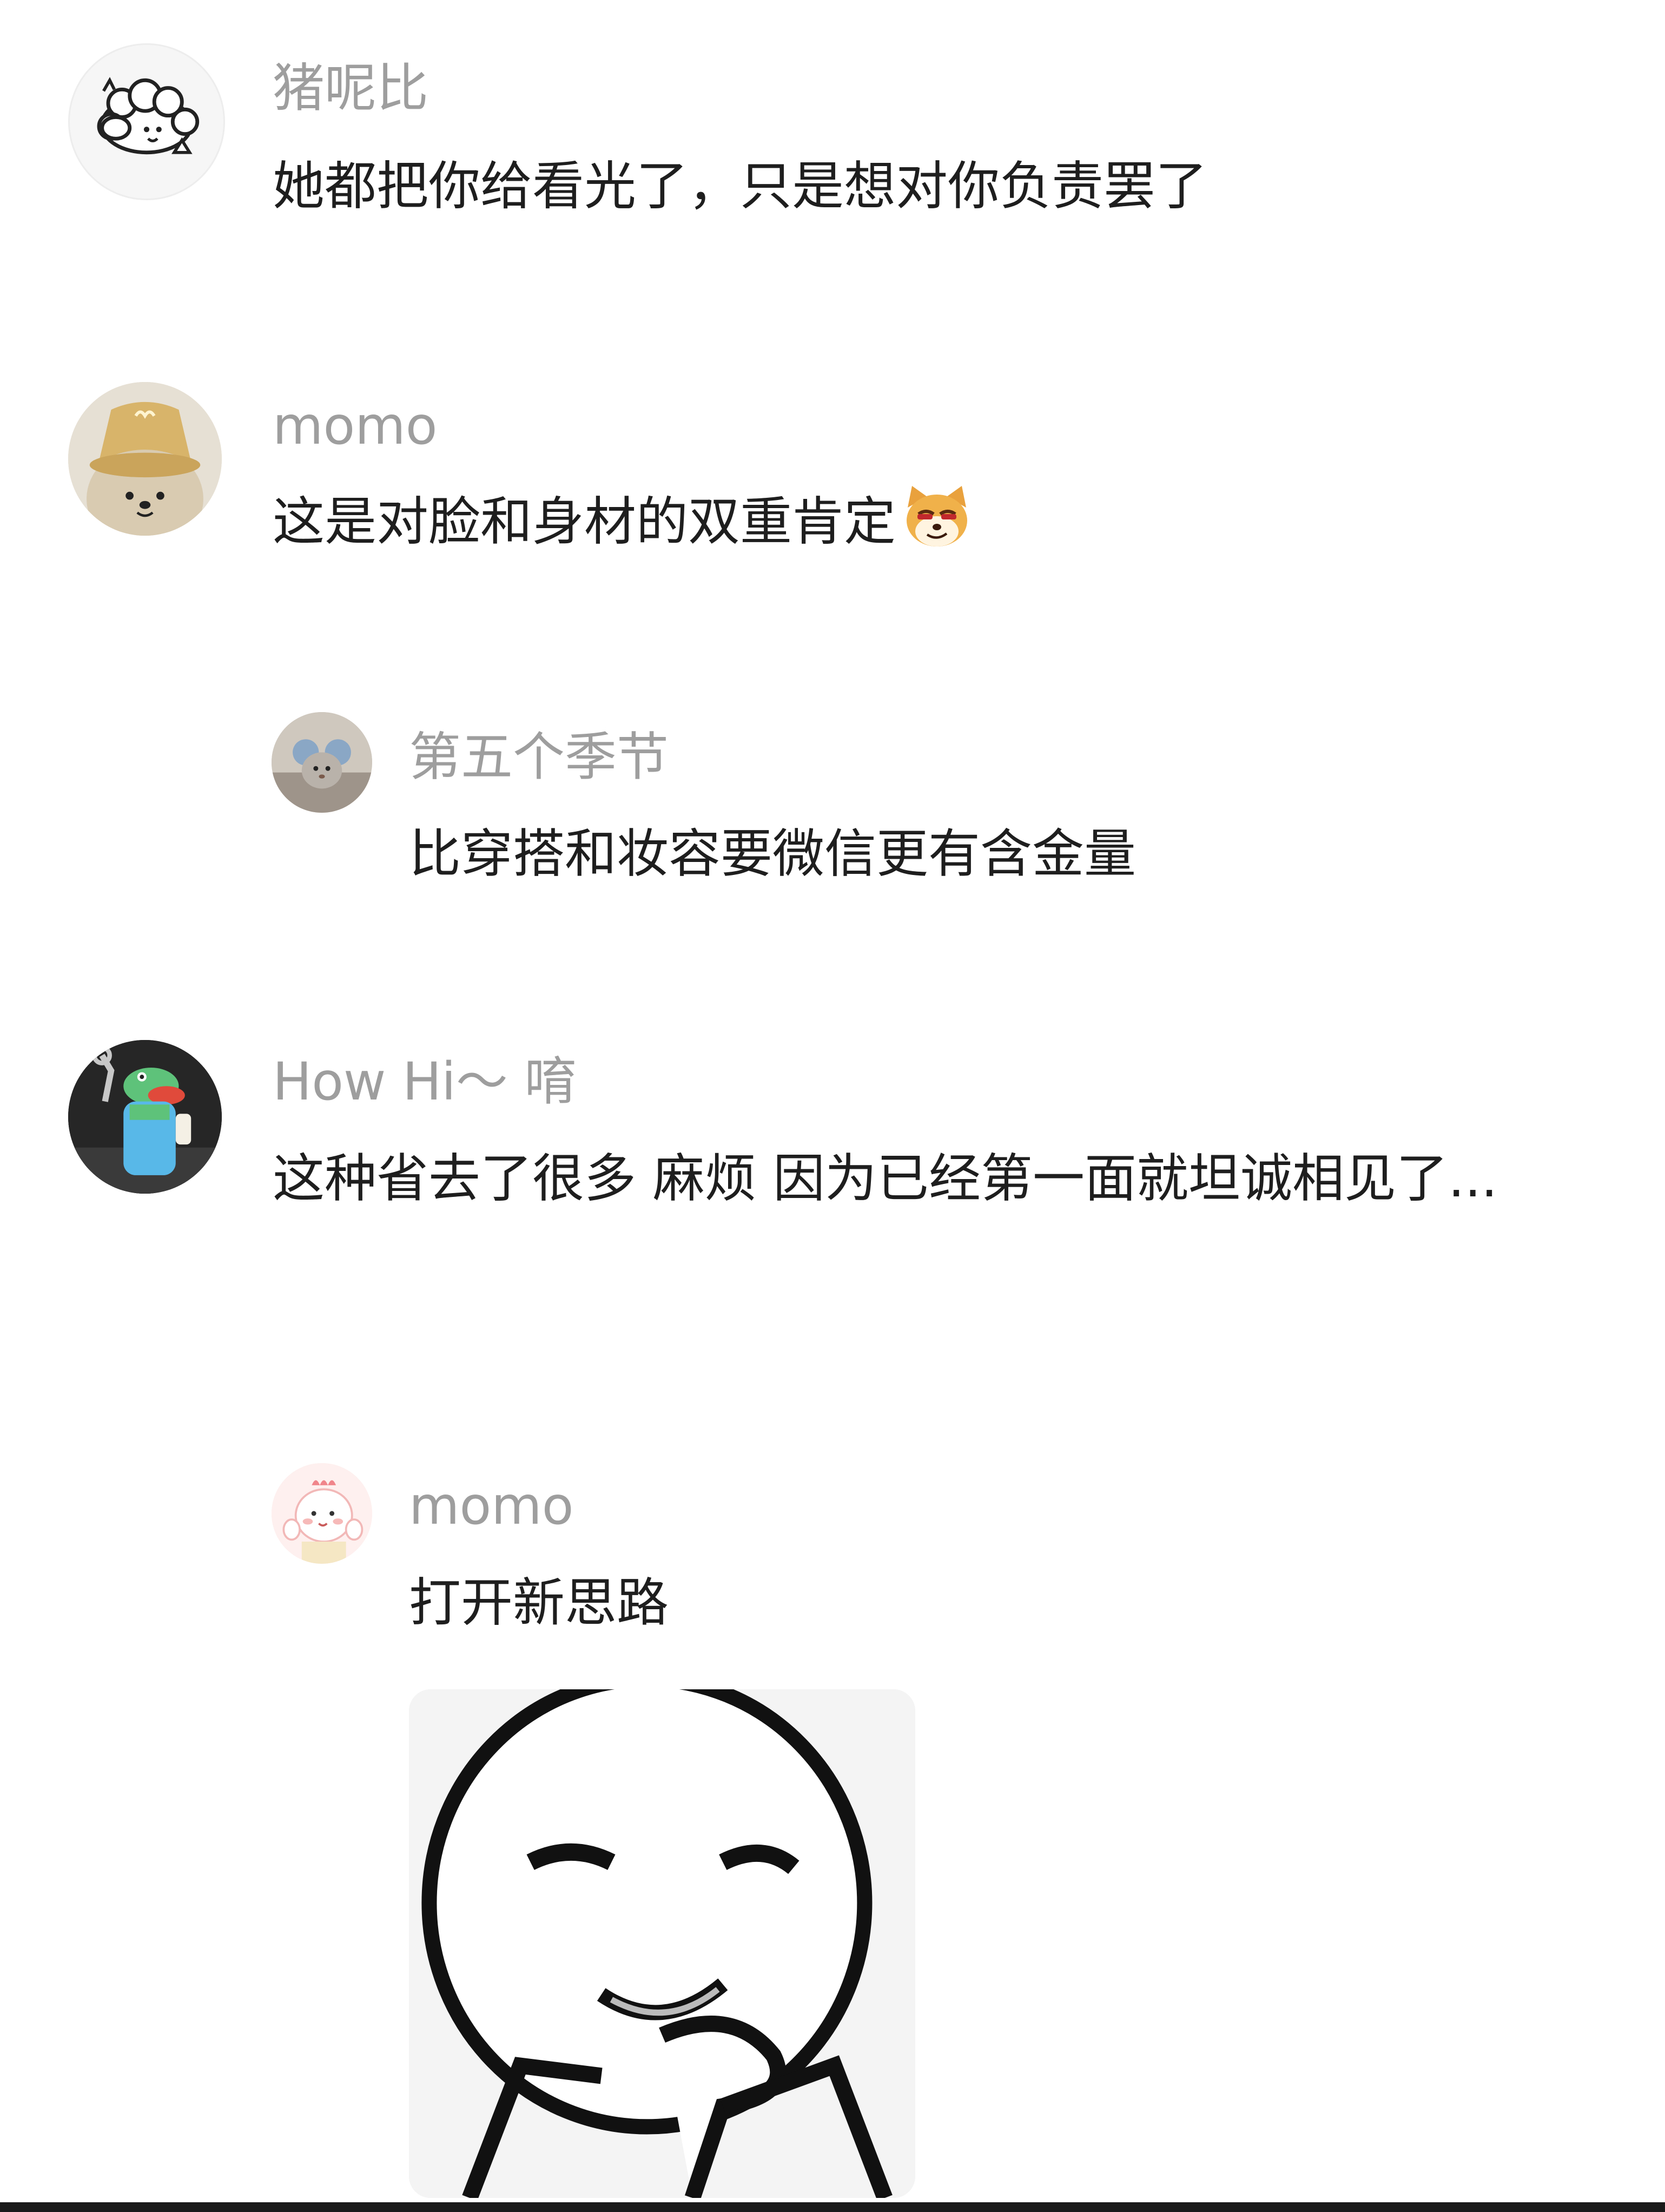 The height and width of the screenshot is (2212, 1665). Describe the element at coordinates (147, 122) in the screenshot. I see `cartoon-sheep-avatar-icon` at that location.